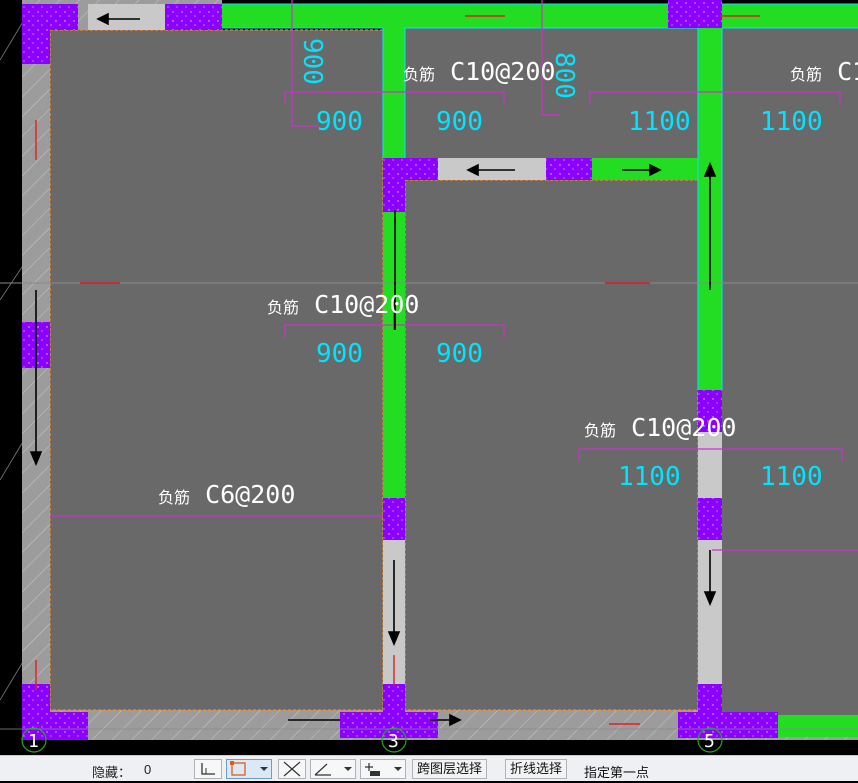  What do you see at coordinates (312, 61) in the screenshot?
I see `dim-text-vertical: 900` at bounding box center [312, 61].